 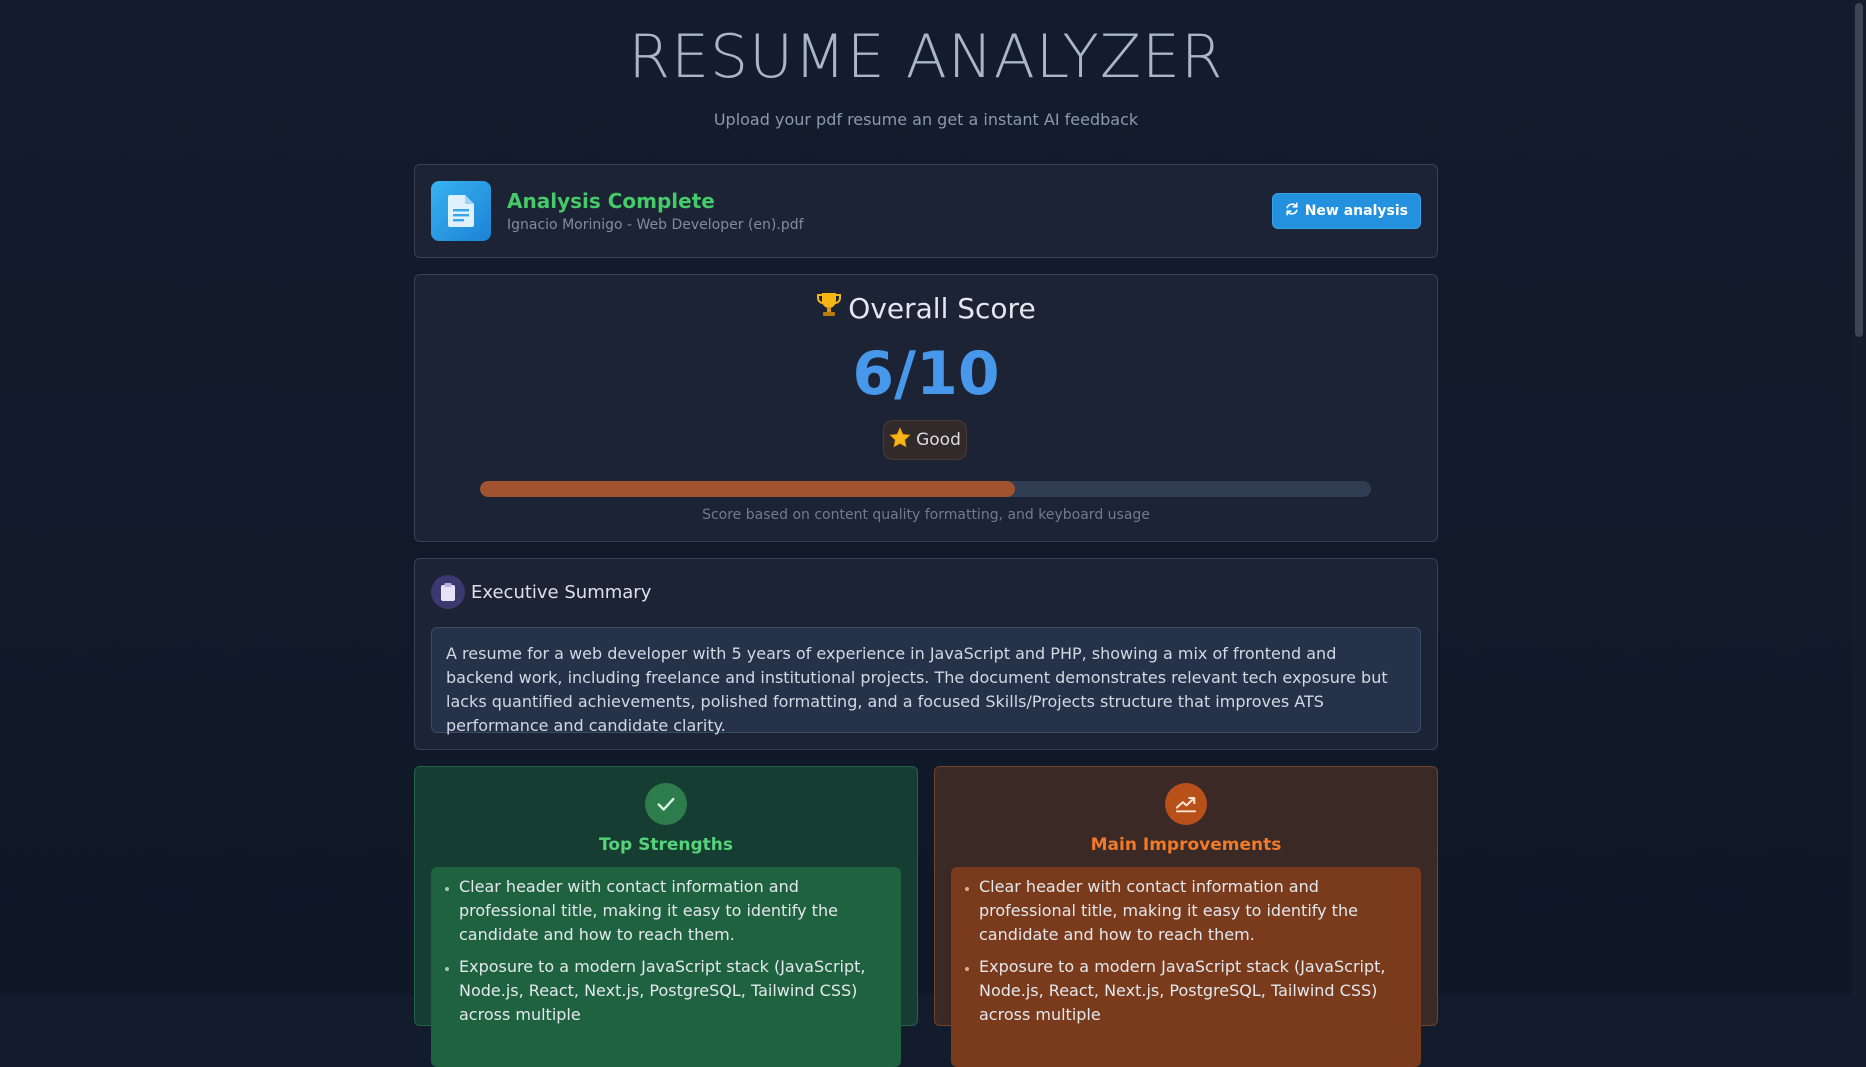 I want to click on clipboard-icon, so click(x=448, y=592).